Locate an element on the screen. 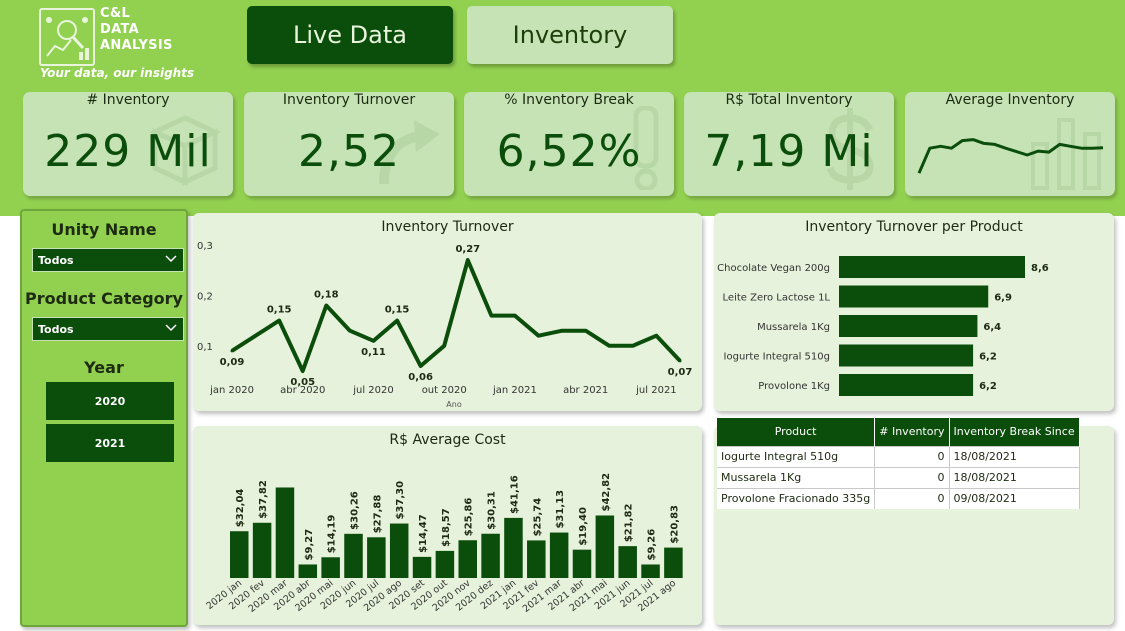 Image resolution: width=1125 pixels, height=631 pixels. kpi-label: R$ Total Inventory is located at coordinates (789, 100).